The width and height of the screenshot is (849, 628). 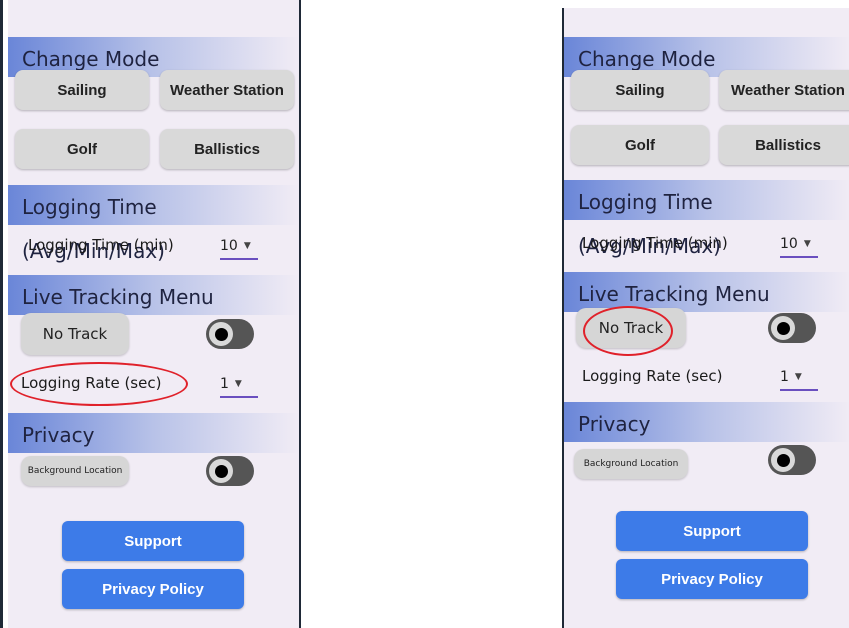 What do you see at coordinates (1, 314) in the screenshot?
I see `left-edge-divider` at bounding box center [1, 314].